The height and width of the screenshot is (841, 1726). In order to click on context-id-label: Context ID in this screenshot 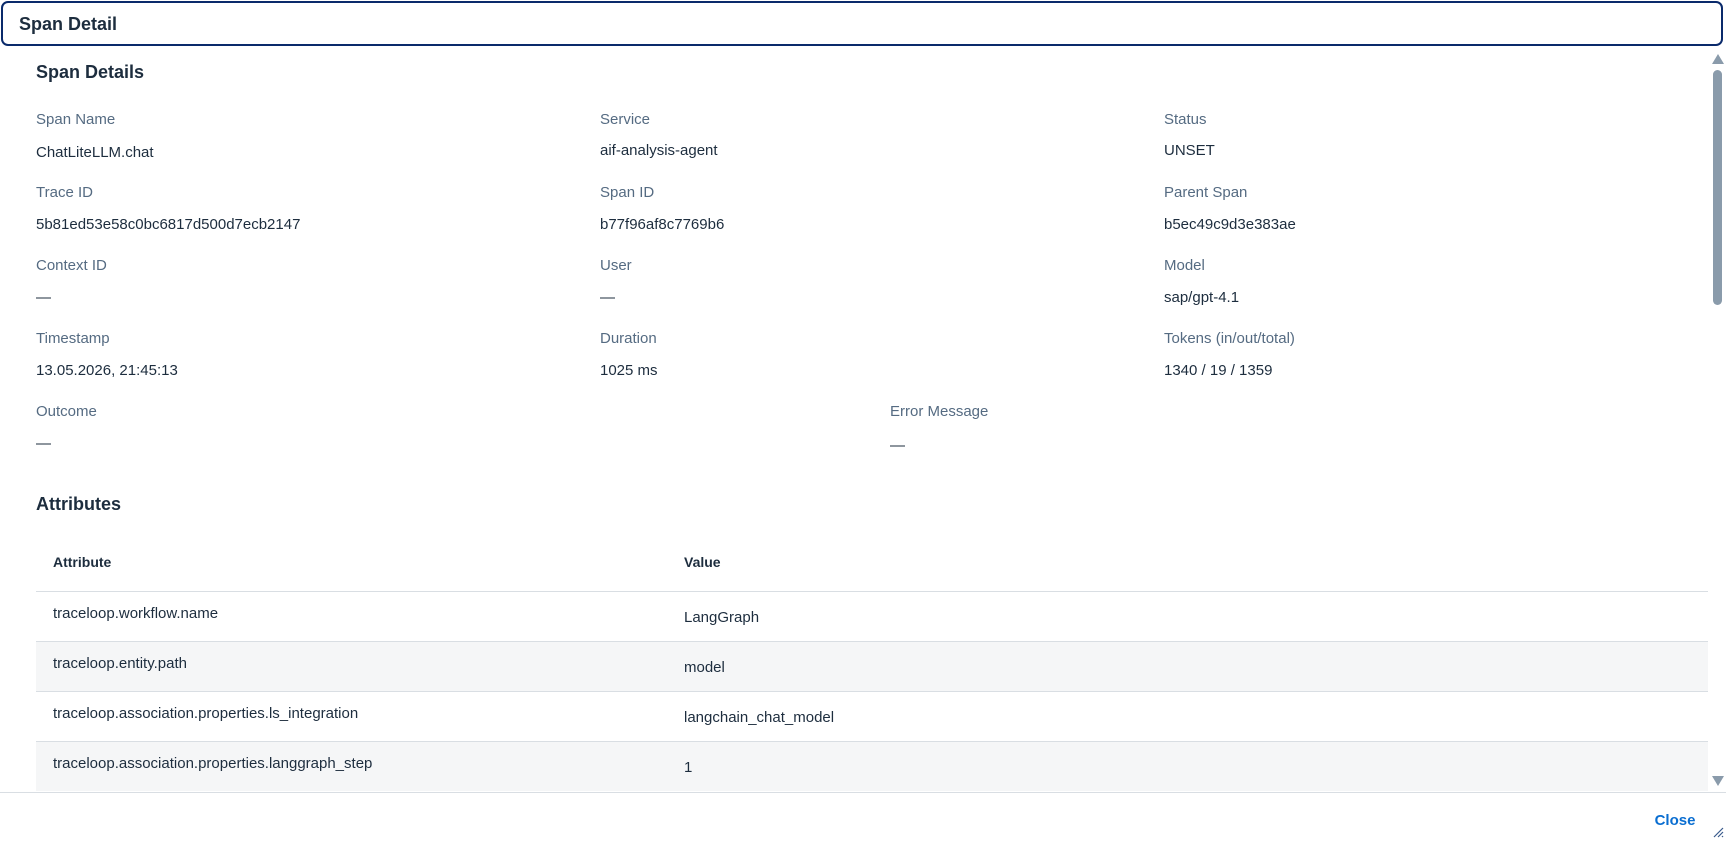, I will do `click(71, 265)`.